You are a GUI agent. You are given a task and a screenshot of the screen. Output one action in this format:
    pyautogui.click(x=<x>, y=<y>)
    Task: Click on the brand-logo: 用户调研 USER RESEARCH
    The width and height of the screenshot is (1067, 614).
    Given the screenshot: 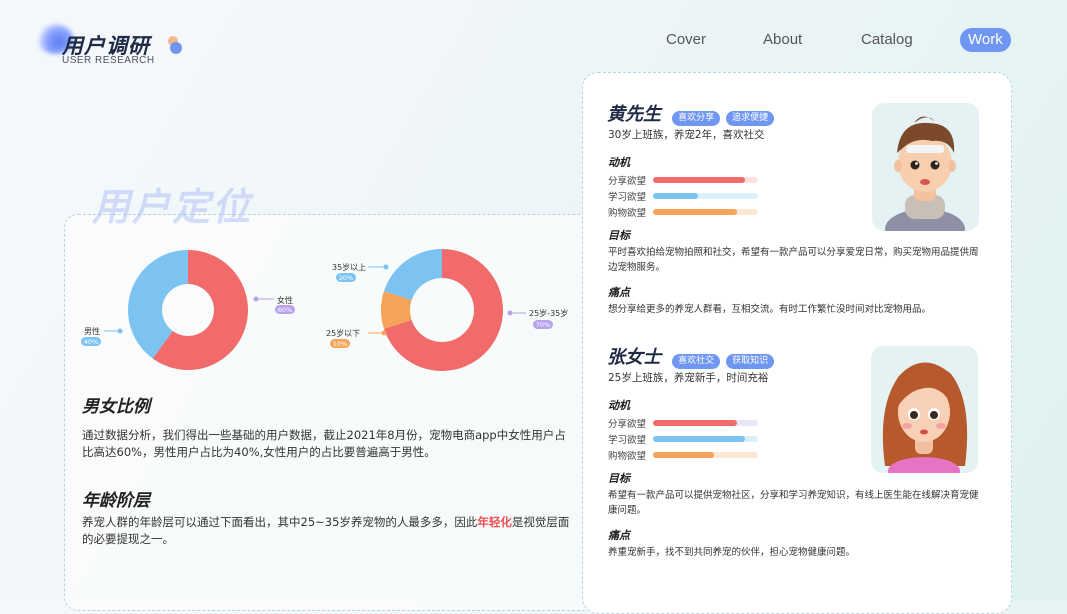 What is the action you would take?
    pyautogui.click(x=117, y=47)
    